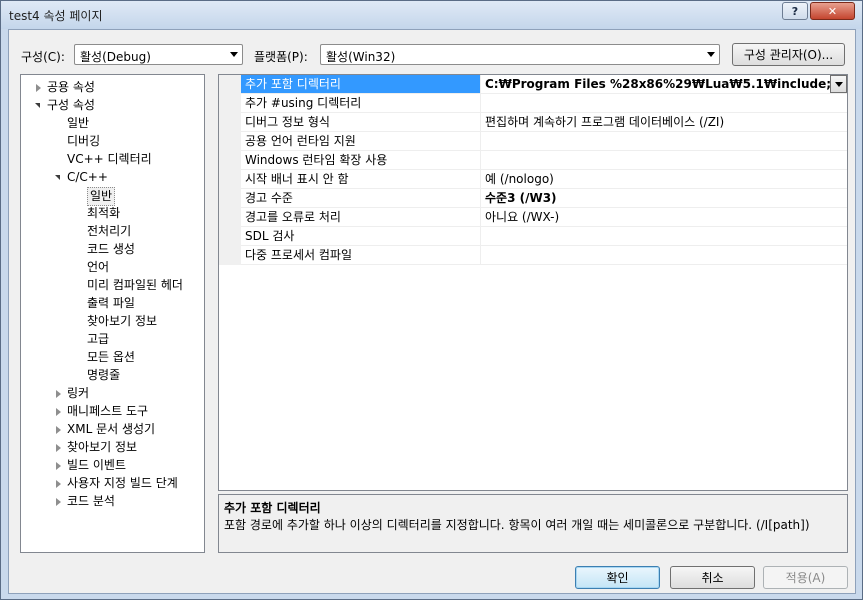 This screenshot has width=863, height=600. I want to click on tree-item: 매니페스트 도구, so click(112, 411).